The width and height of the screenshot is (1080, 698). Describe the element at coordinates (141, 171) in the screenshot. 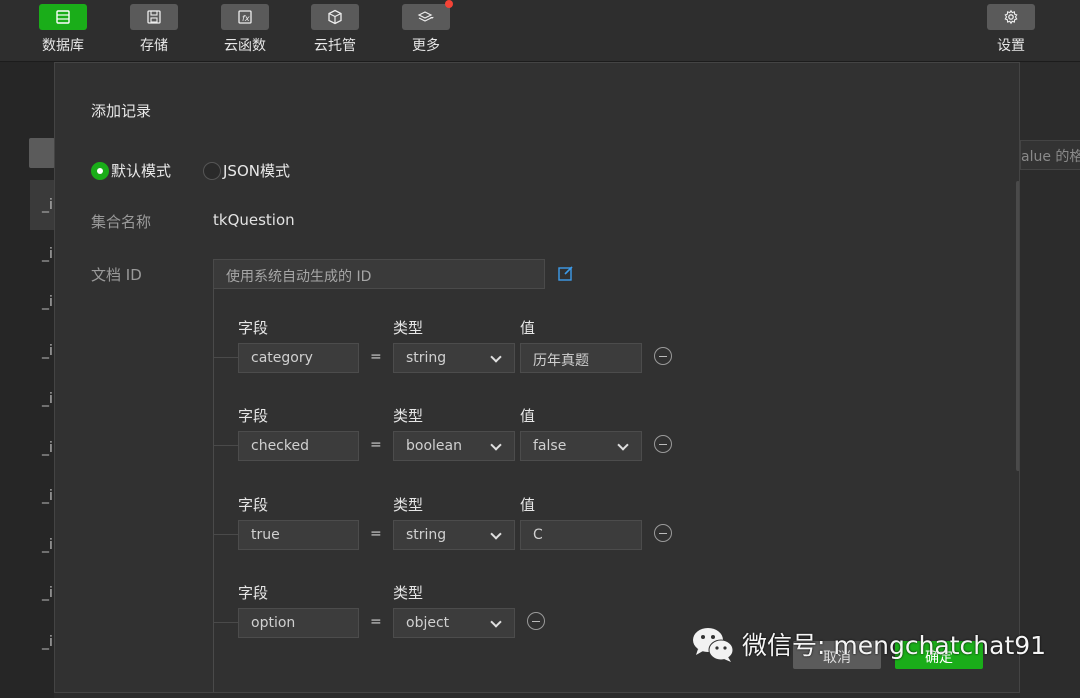

I see `mode-label: 默认模式` at that location.